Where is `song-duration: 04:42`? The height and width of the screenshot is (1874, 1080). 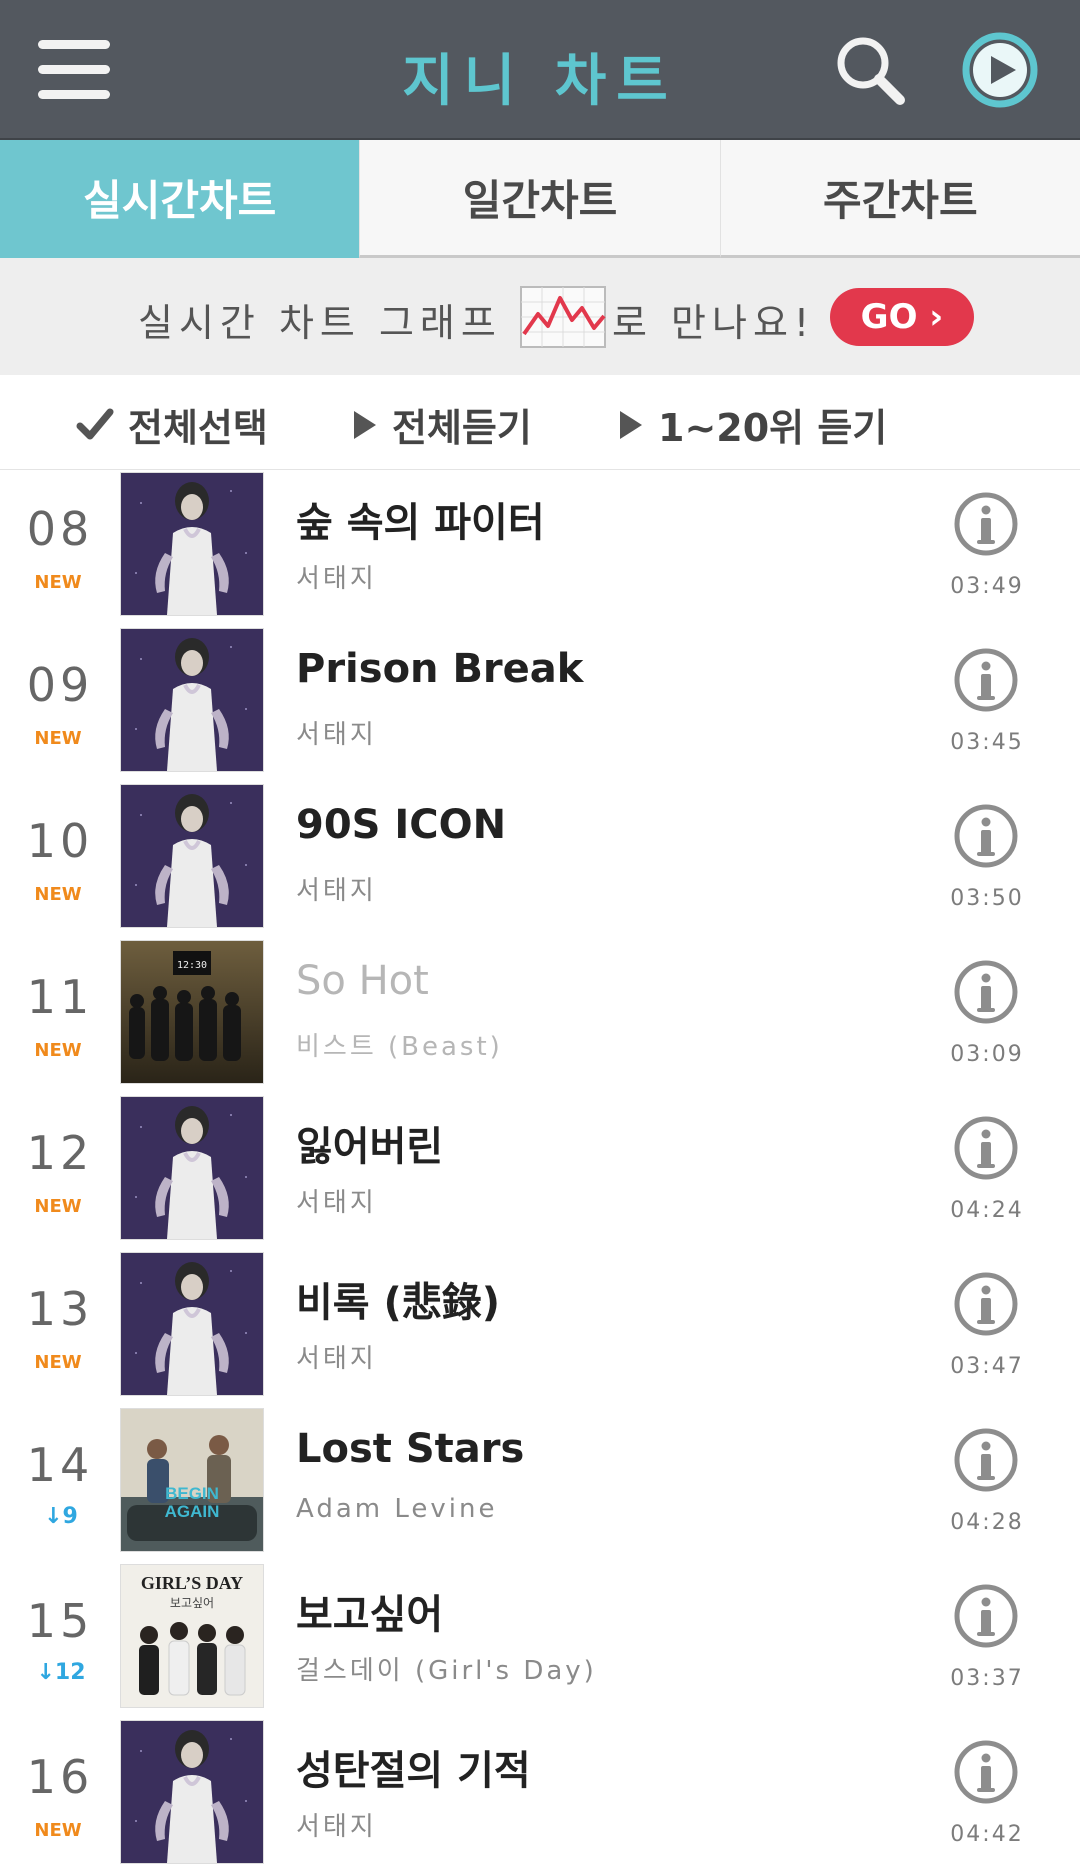
song-duration: 04:42 is located at coordinates (987, 1834).